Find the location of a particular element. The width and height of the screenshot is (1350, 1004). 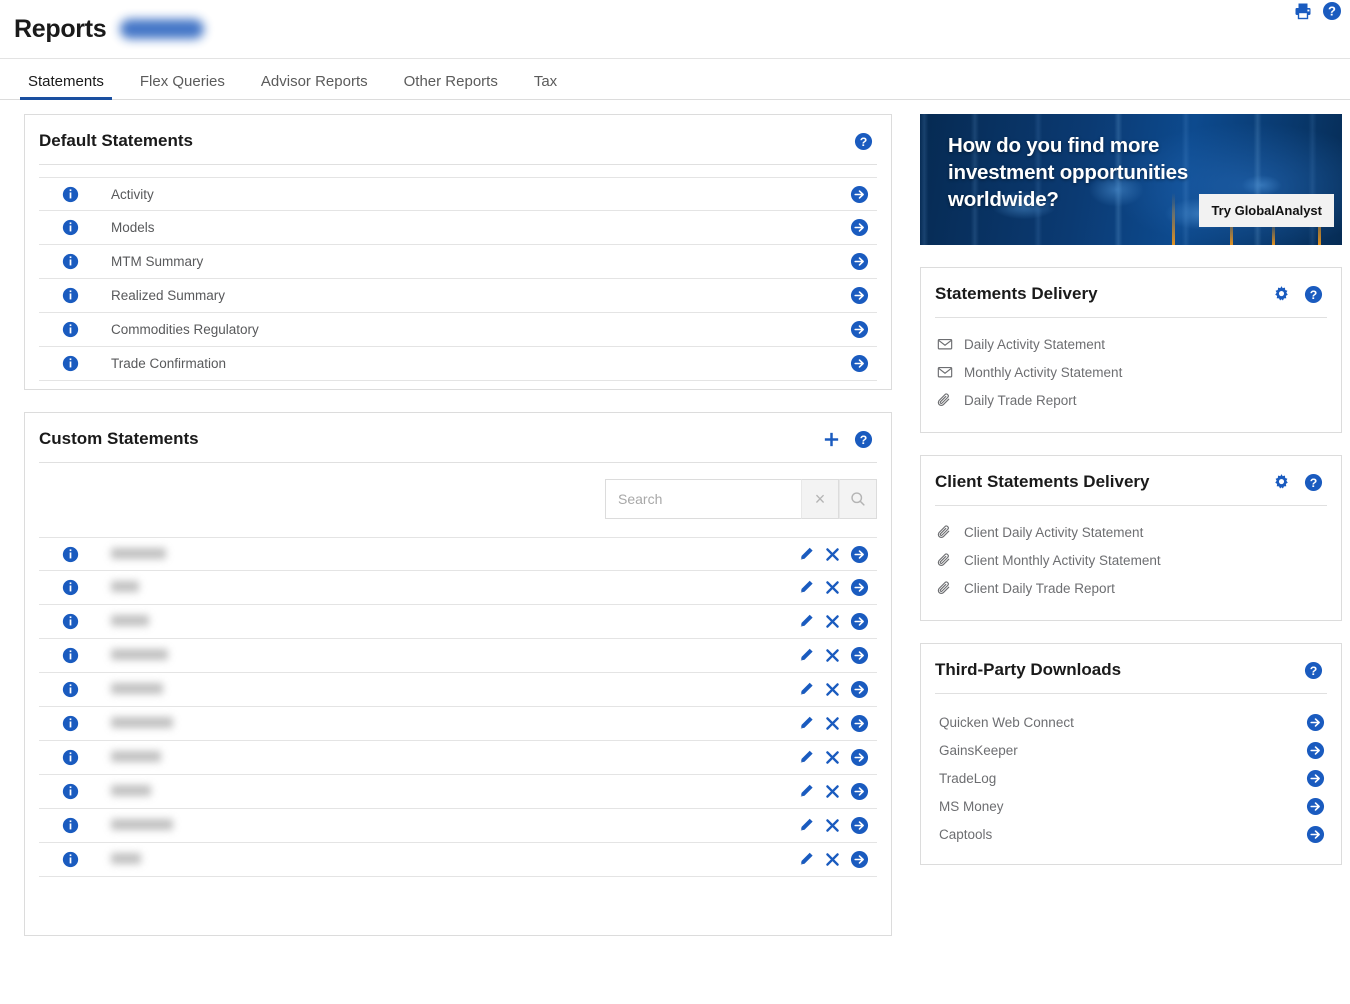

print-icon is located at coordinates (1303, 11).